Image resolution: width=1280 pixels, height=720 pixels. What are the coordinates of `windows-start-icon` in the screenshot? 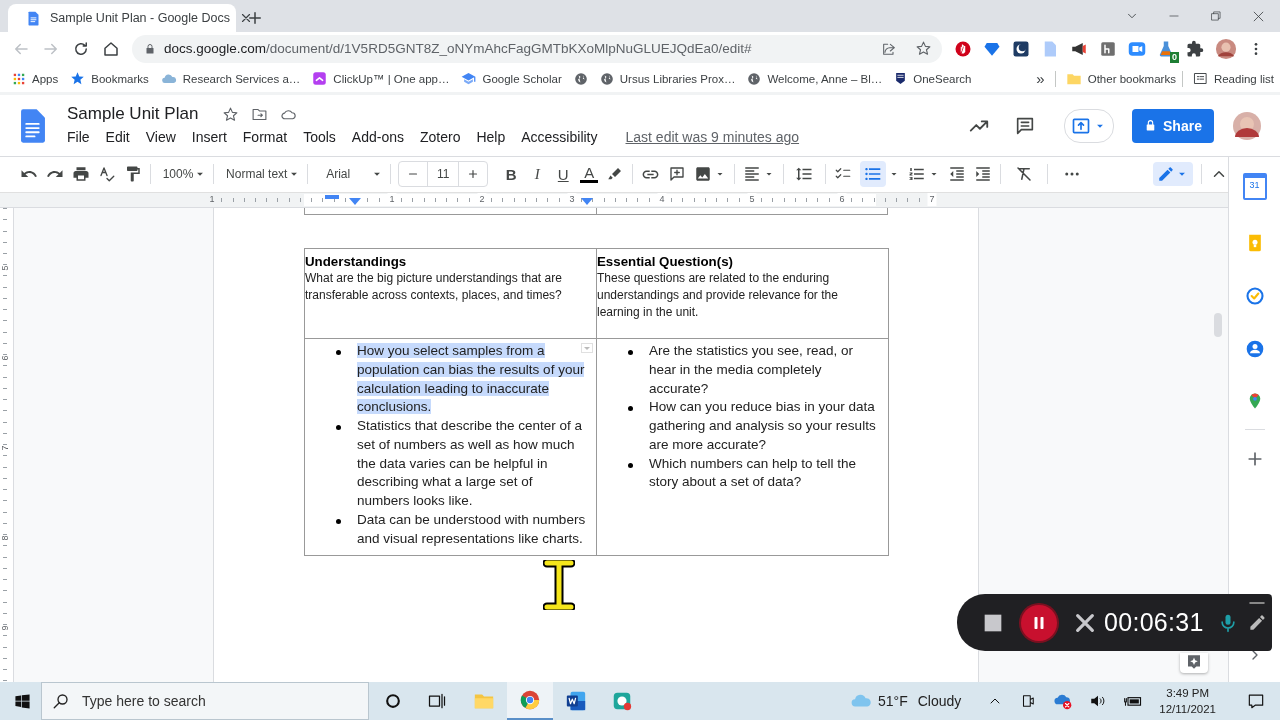 It's located at (22, 701).